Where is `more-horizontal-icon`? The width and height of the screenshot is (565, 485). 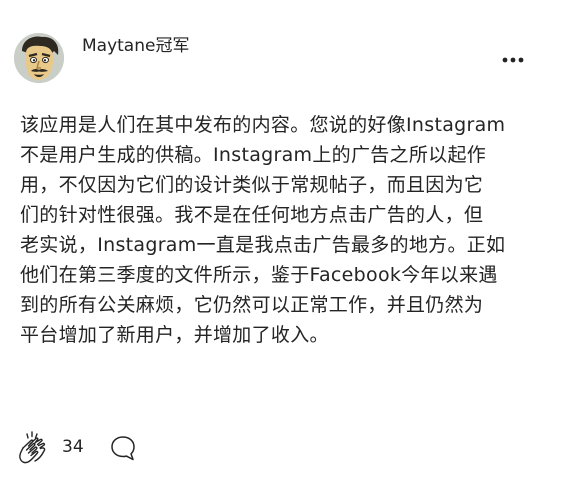 more-horizontal-icon is located at coordinates (513, 60).